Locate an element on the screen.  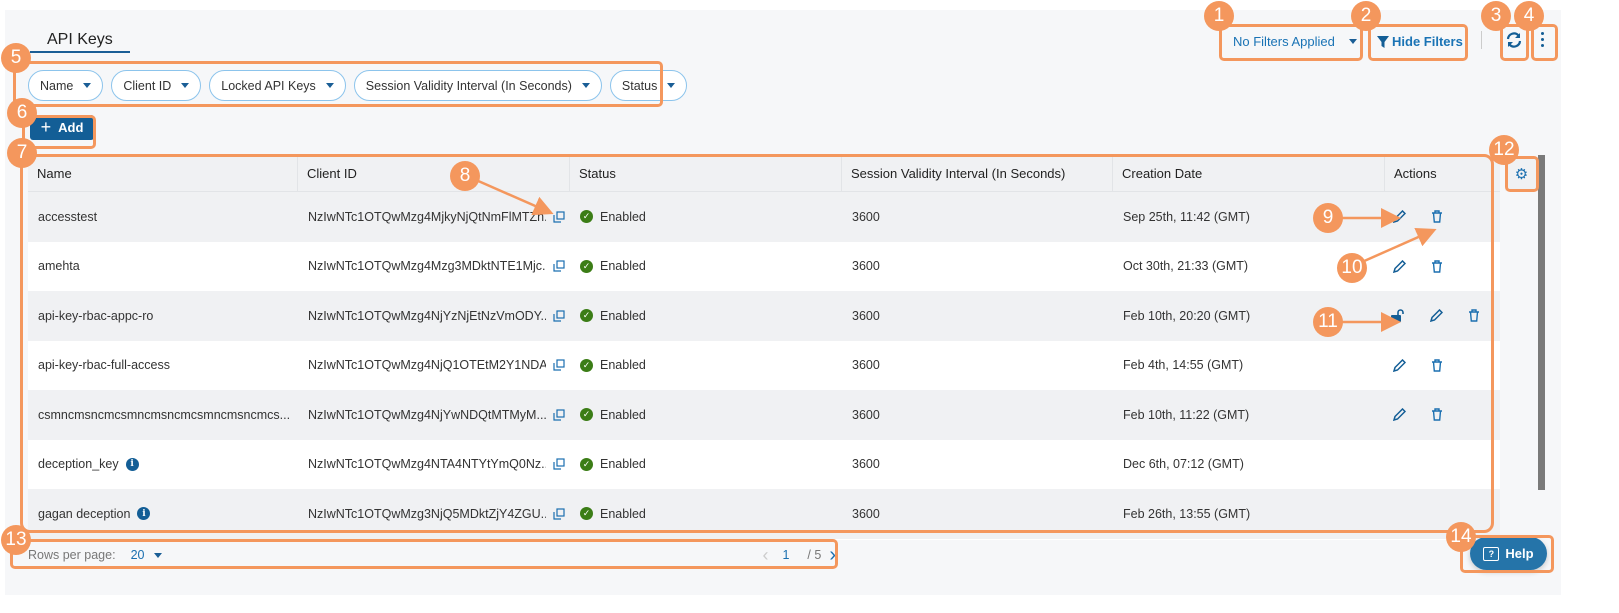
annotation-7: 7 is located at coordinates (22, 153).